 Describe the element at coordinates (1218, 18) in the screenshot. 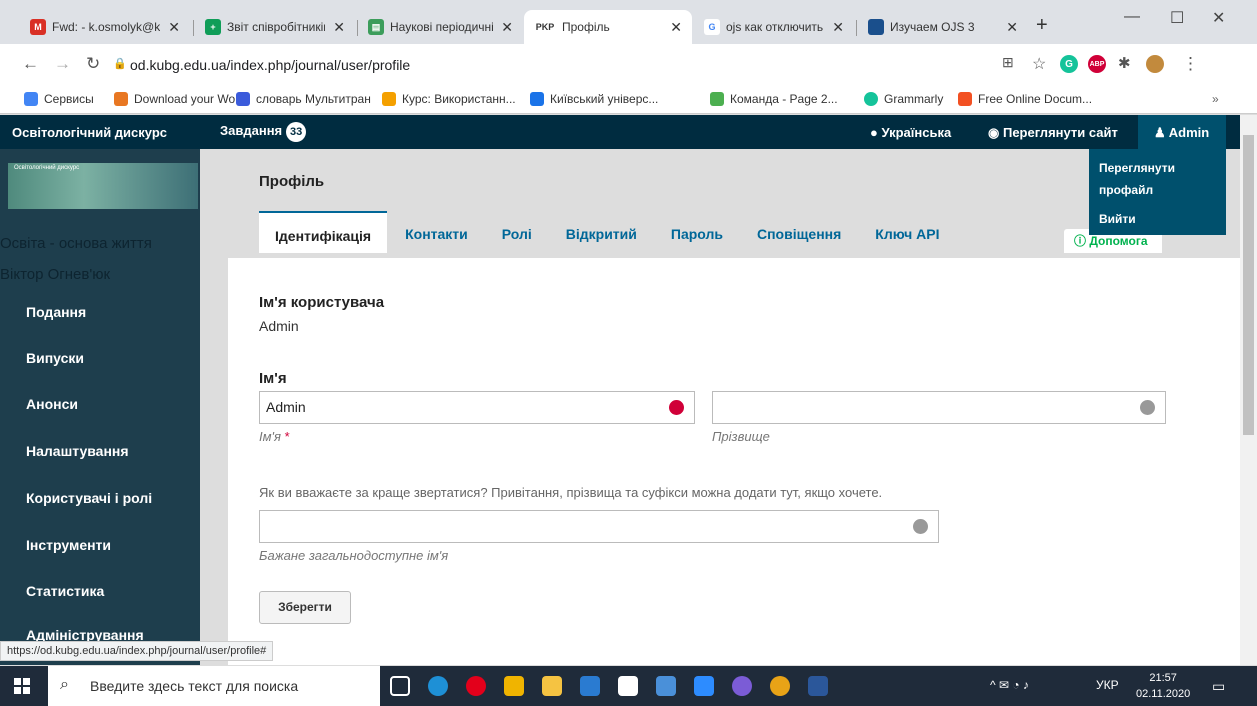

I see `close-window-button: ✕` at that location.